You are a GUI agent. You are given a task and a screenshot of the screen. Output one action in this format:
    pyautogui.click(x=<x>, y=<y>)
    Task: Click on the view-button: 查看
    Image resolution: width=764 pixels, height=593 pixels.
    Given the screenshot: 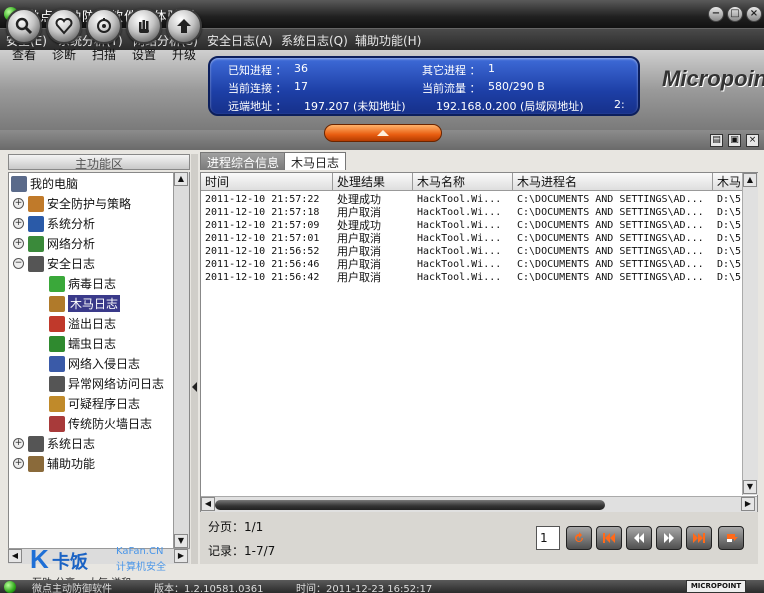 What is the action you would take?
    pyautogui.click(x=24, y=39)
    